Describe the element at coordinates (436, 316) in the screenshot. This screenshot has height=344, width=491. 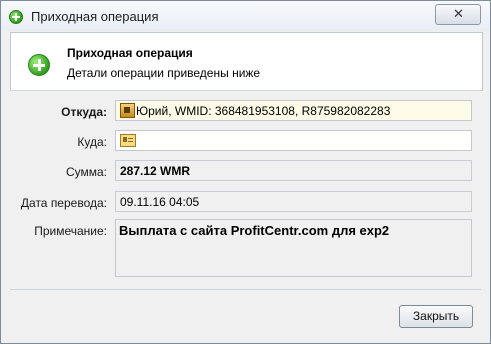
I see `close-button: Закрыть` at that location.